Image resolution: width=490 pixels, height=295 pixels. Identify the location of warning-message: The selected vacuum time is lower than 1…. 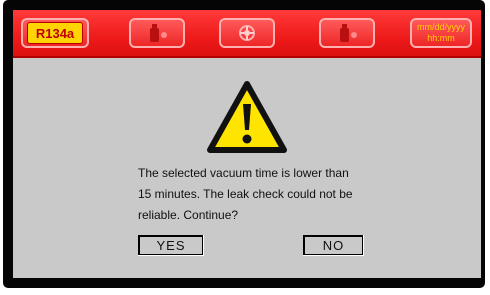
(273, 194).